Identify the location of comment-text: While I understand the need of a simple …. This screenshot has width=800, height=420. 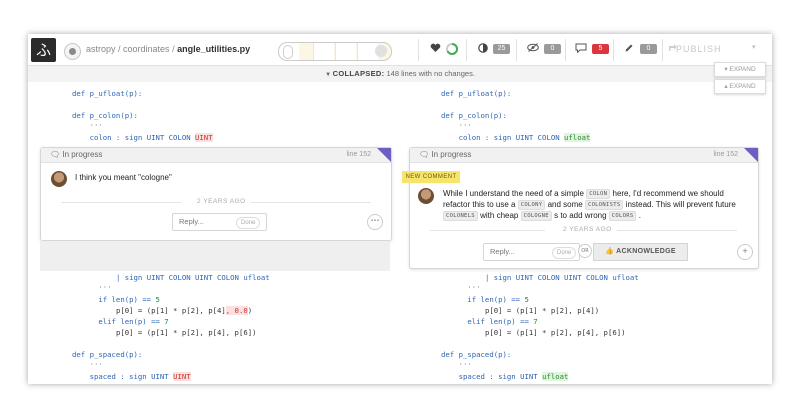
(589, 204).